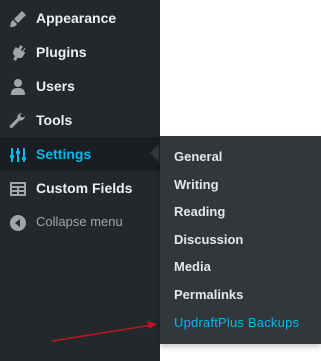 Image resolution: width=321 pixels, height=361 pixels. I want to click on sidebar-item-label: Collapse menu, so click(79, 221).